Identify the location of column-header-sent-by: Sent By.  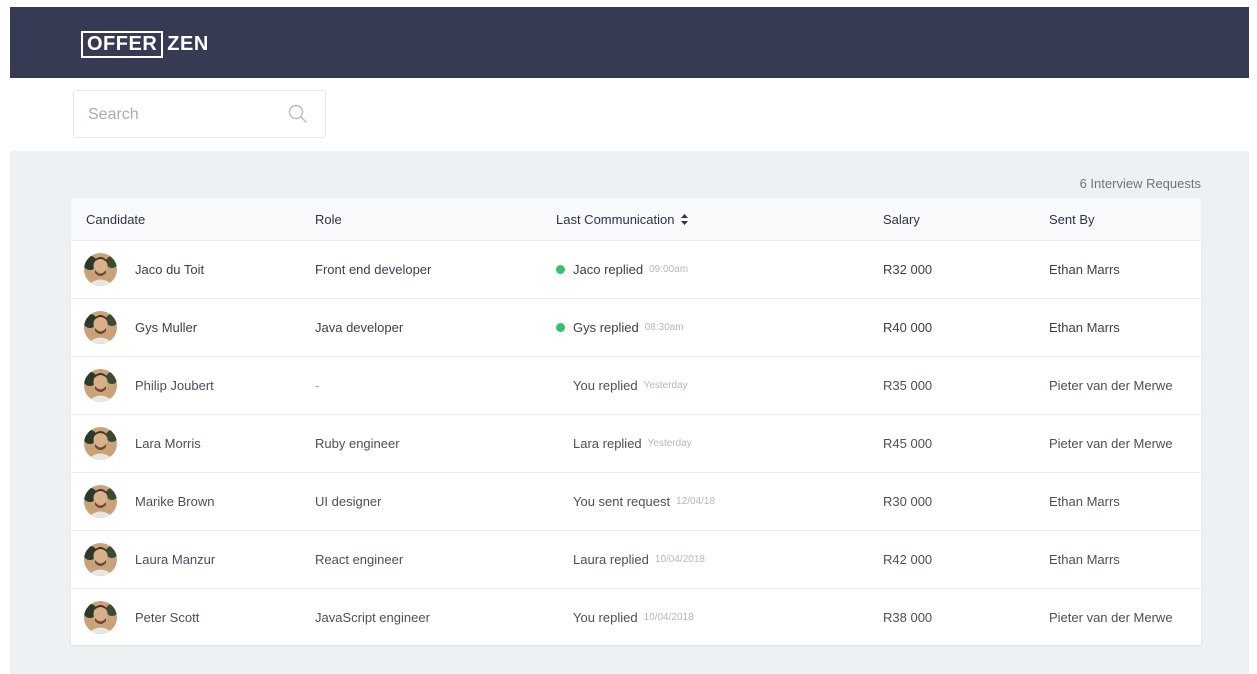
(1072, 219).